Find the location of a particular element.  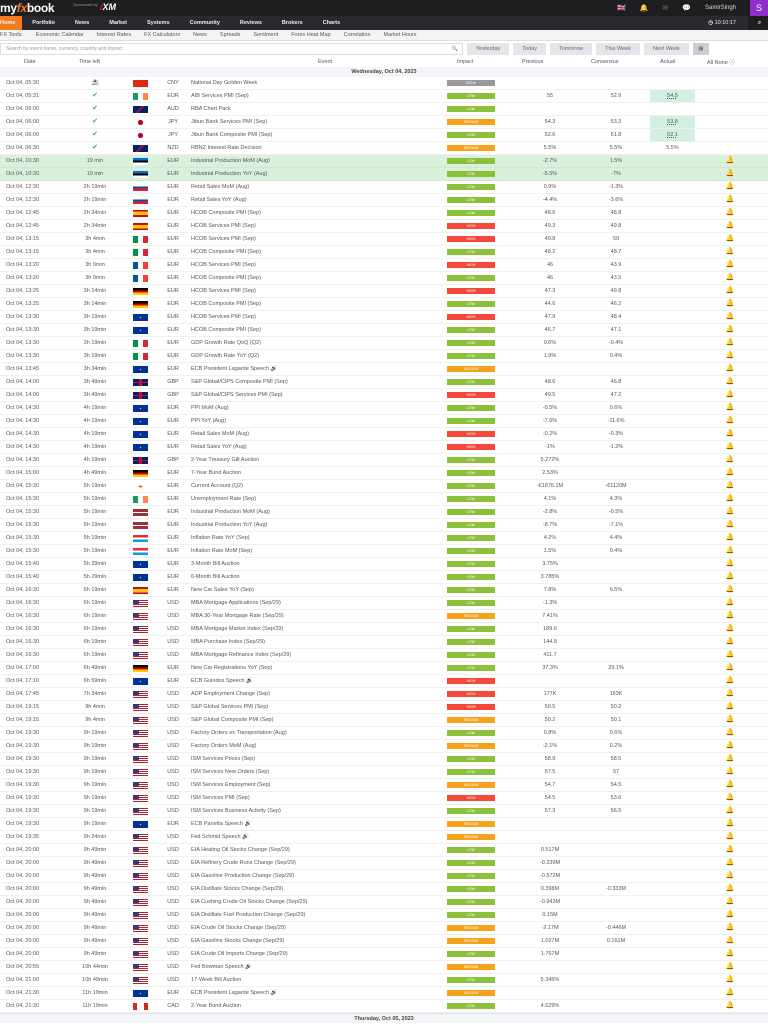

event-name: Unemployment Rate (Sep) is located at coordinates (223, 499).